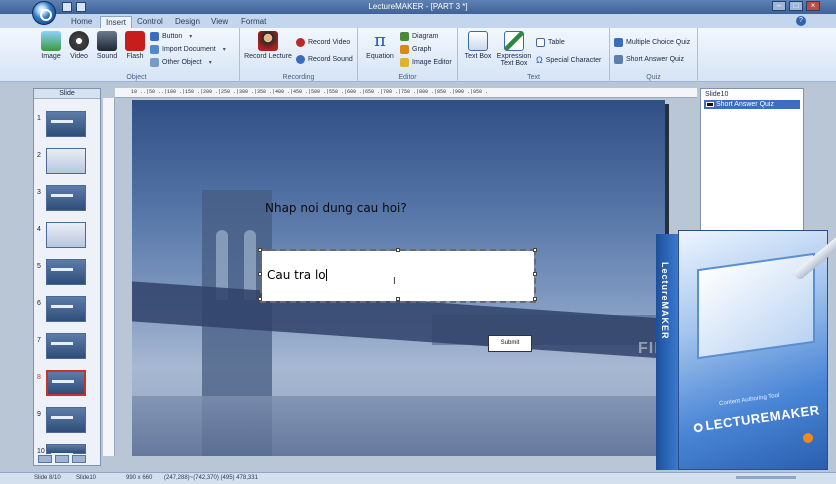  What do you see at coordinates (298, 77) in the screenshot?
I see `group-label-recording: Recording` at bounding box center [298, 77].